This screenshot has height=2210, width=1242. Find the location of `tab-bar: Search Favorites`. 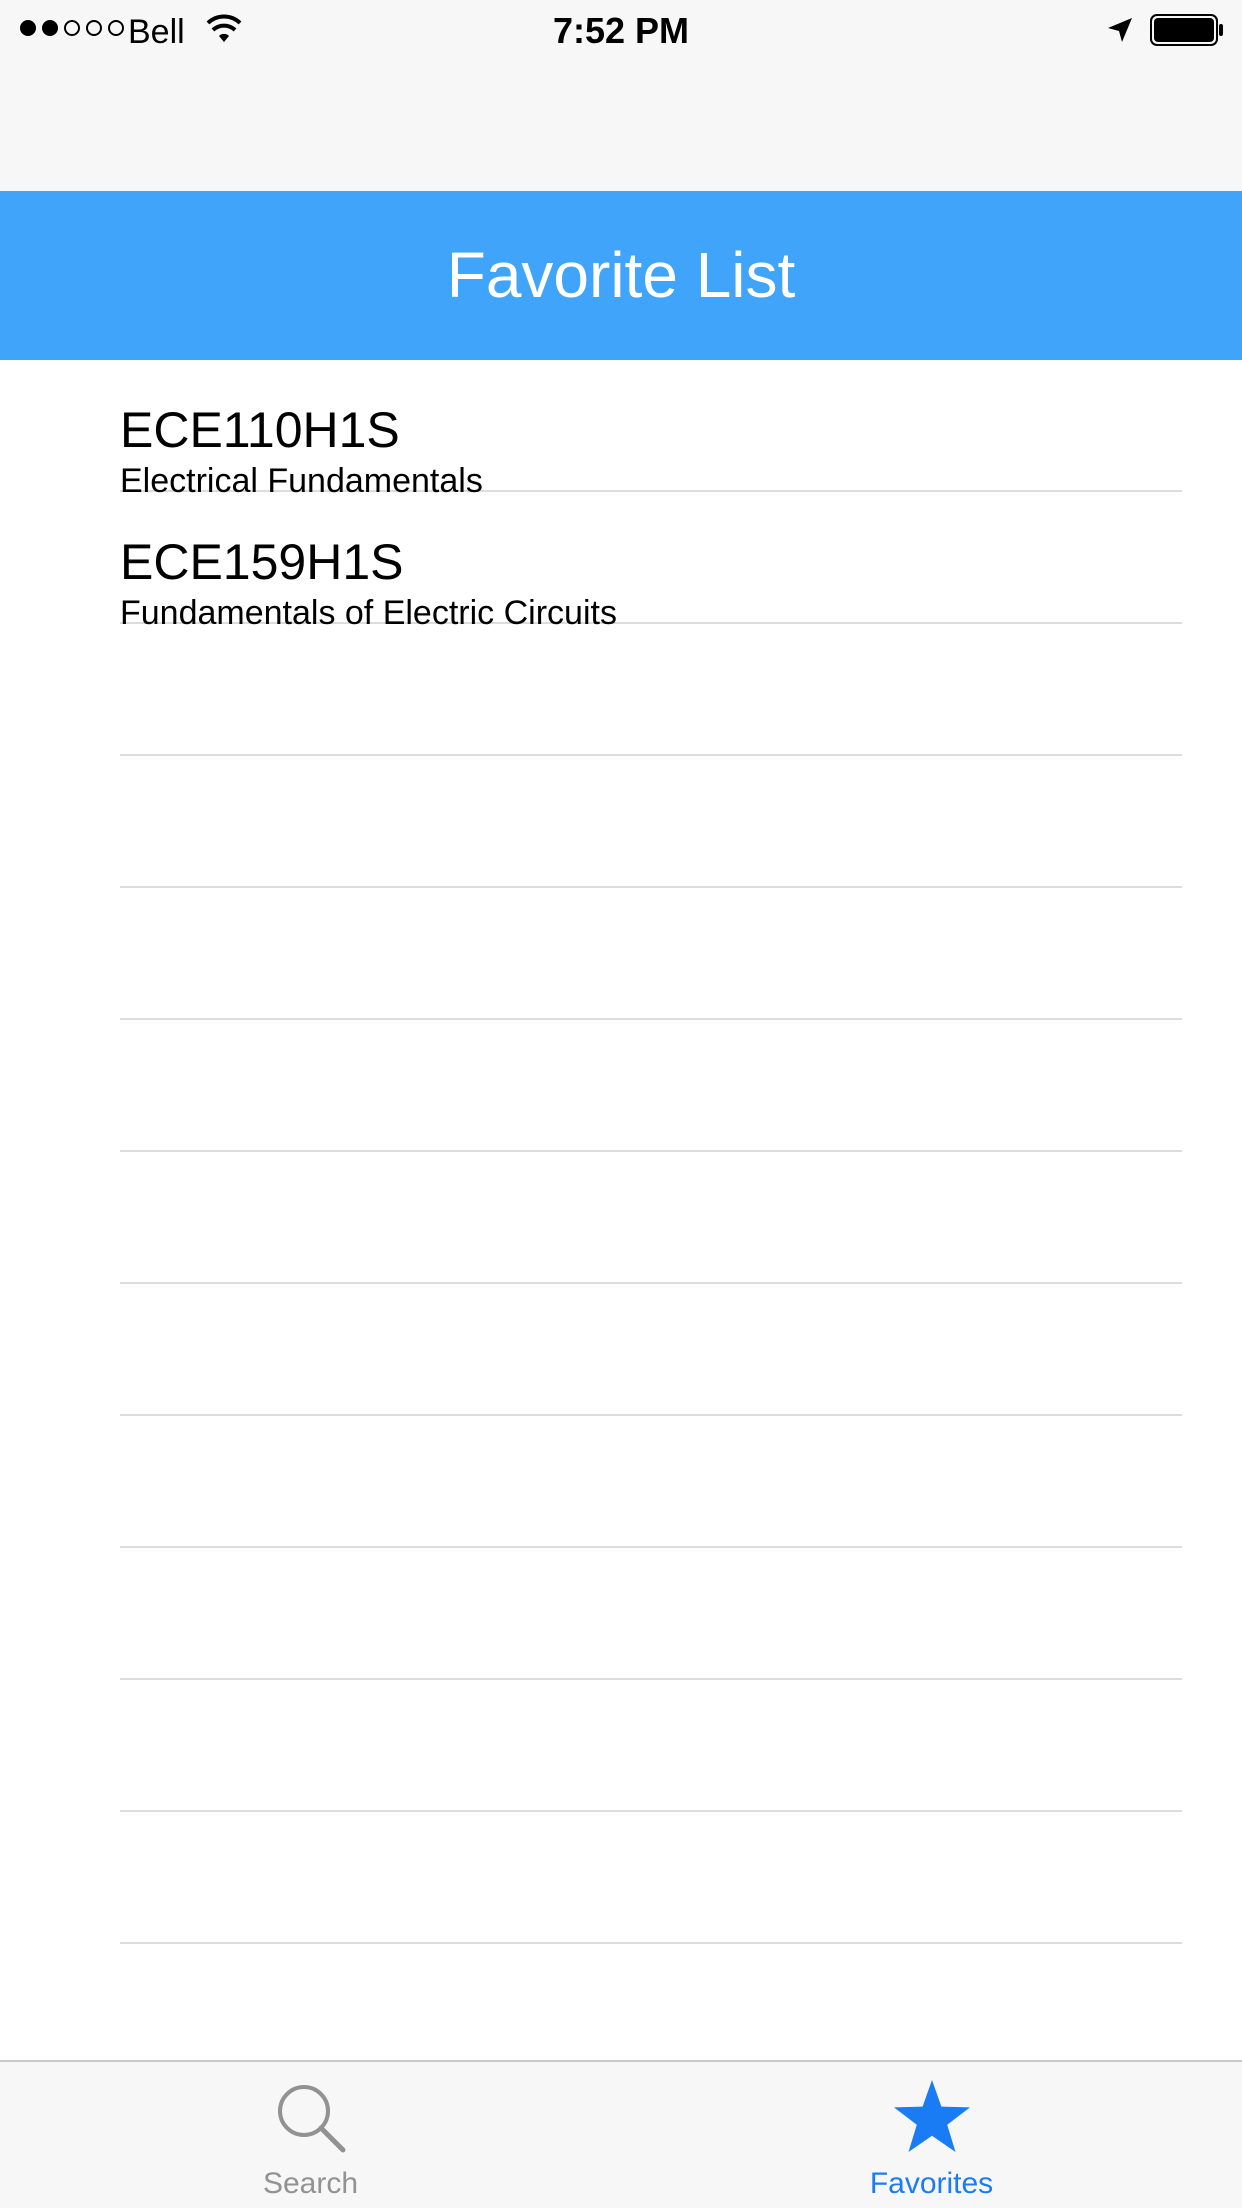

tab-bar: Search Favorites is located at coordinates (621, 2134).